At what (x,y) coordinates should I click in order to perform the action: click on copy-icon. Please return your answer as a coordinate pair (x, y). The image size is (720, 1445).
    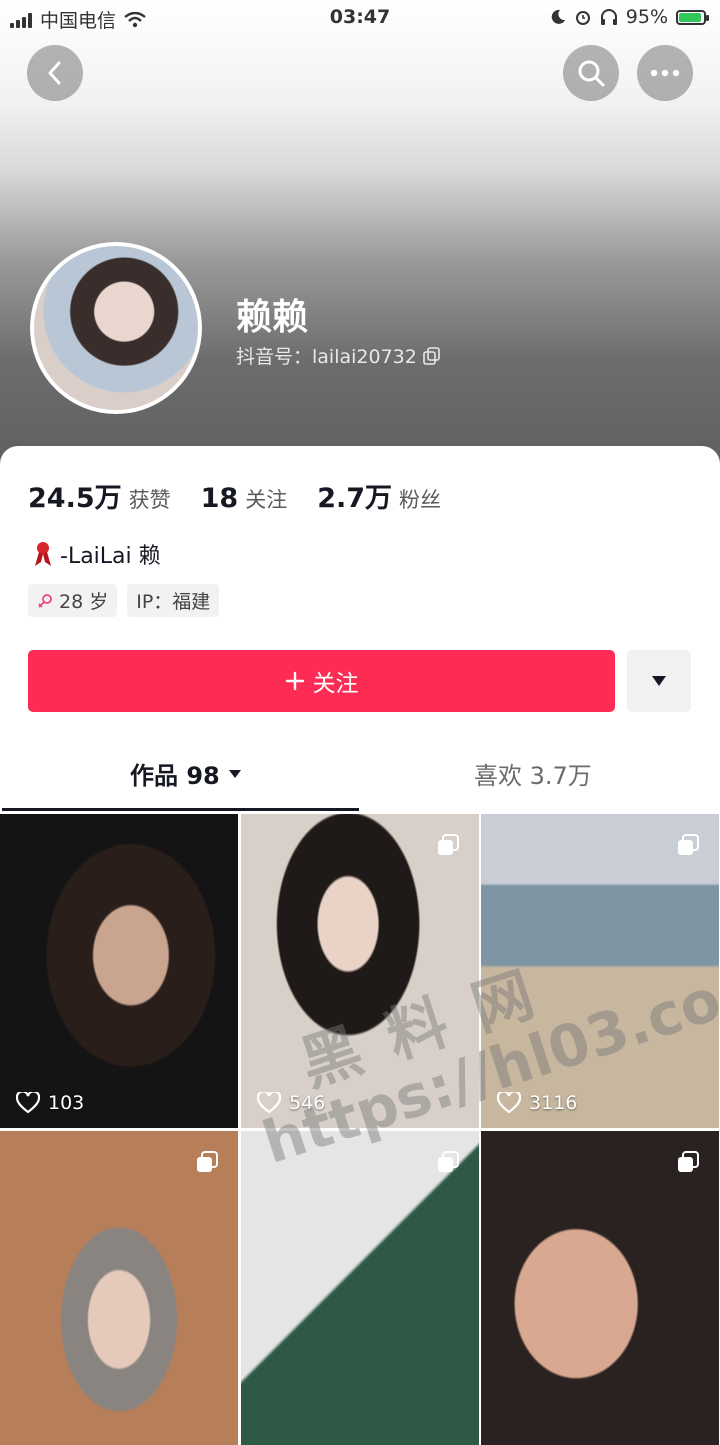
    Looking at the image, I should click on (432, 355).